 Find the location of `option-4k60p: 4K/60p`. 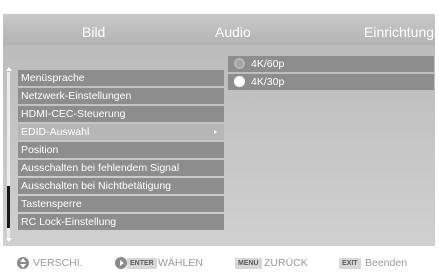

option-4k60p: 4K/60p is located at coordinates (331, 64).